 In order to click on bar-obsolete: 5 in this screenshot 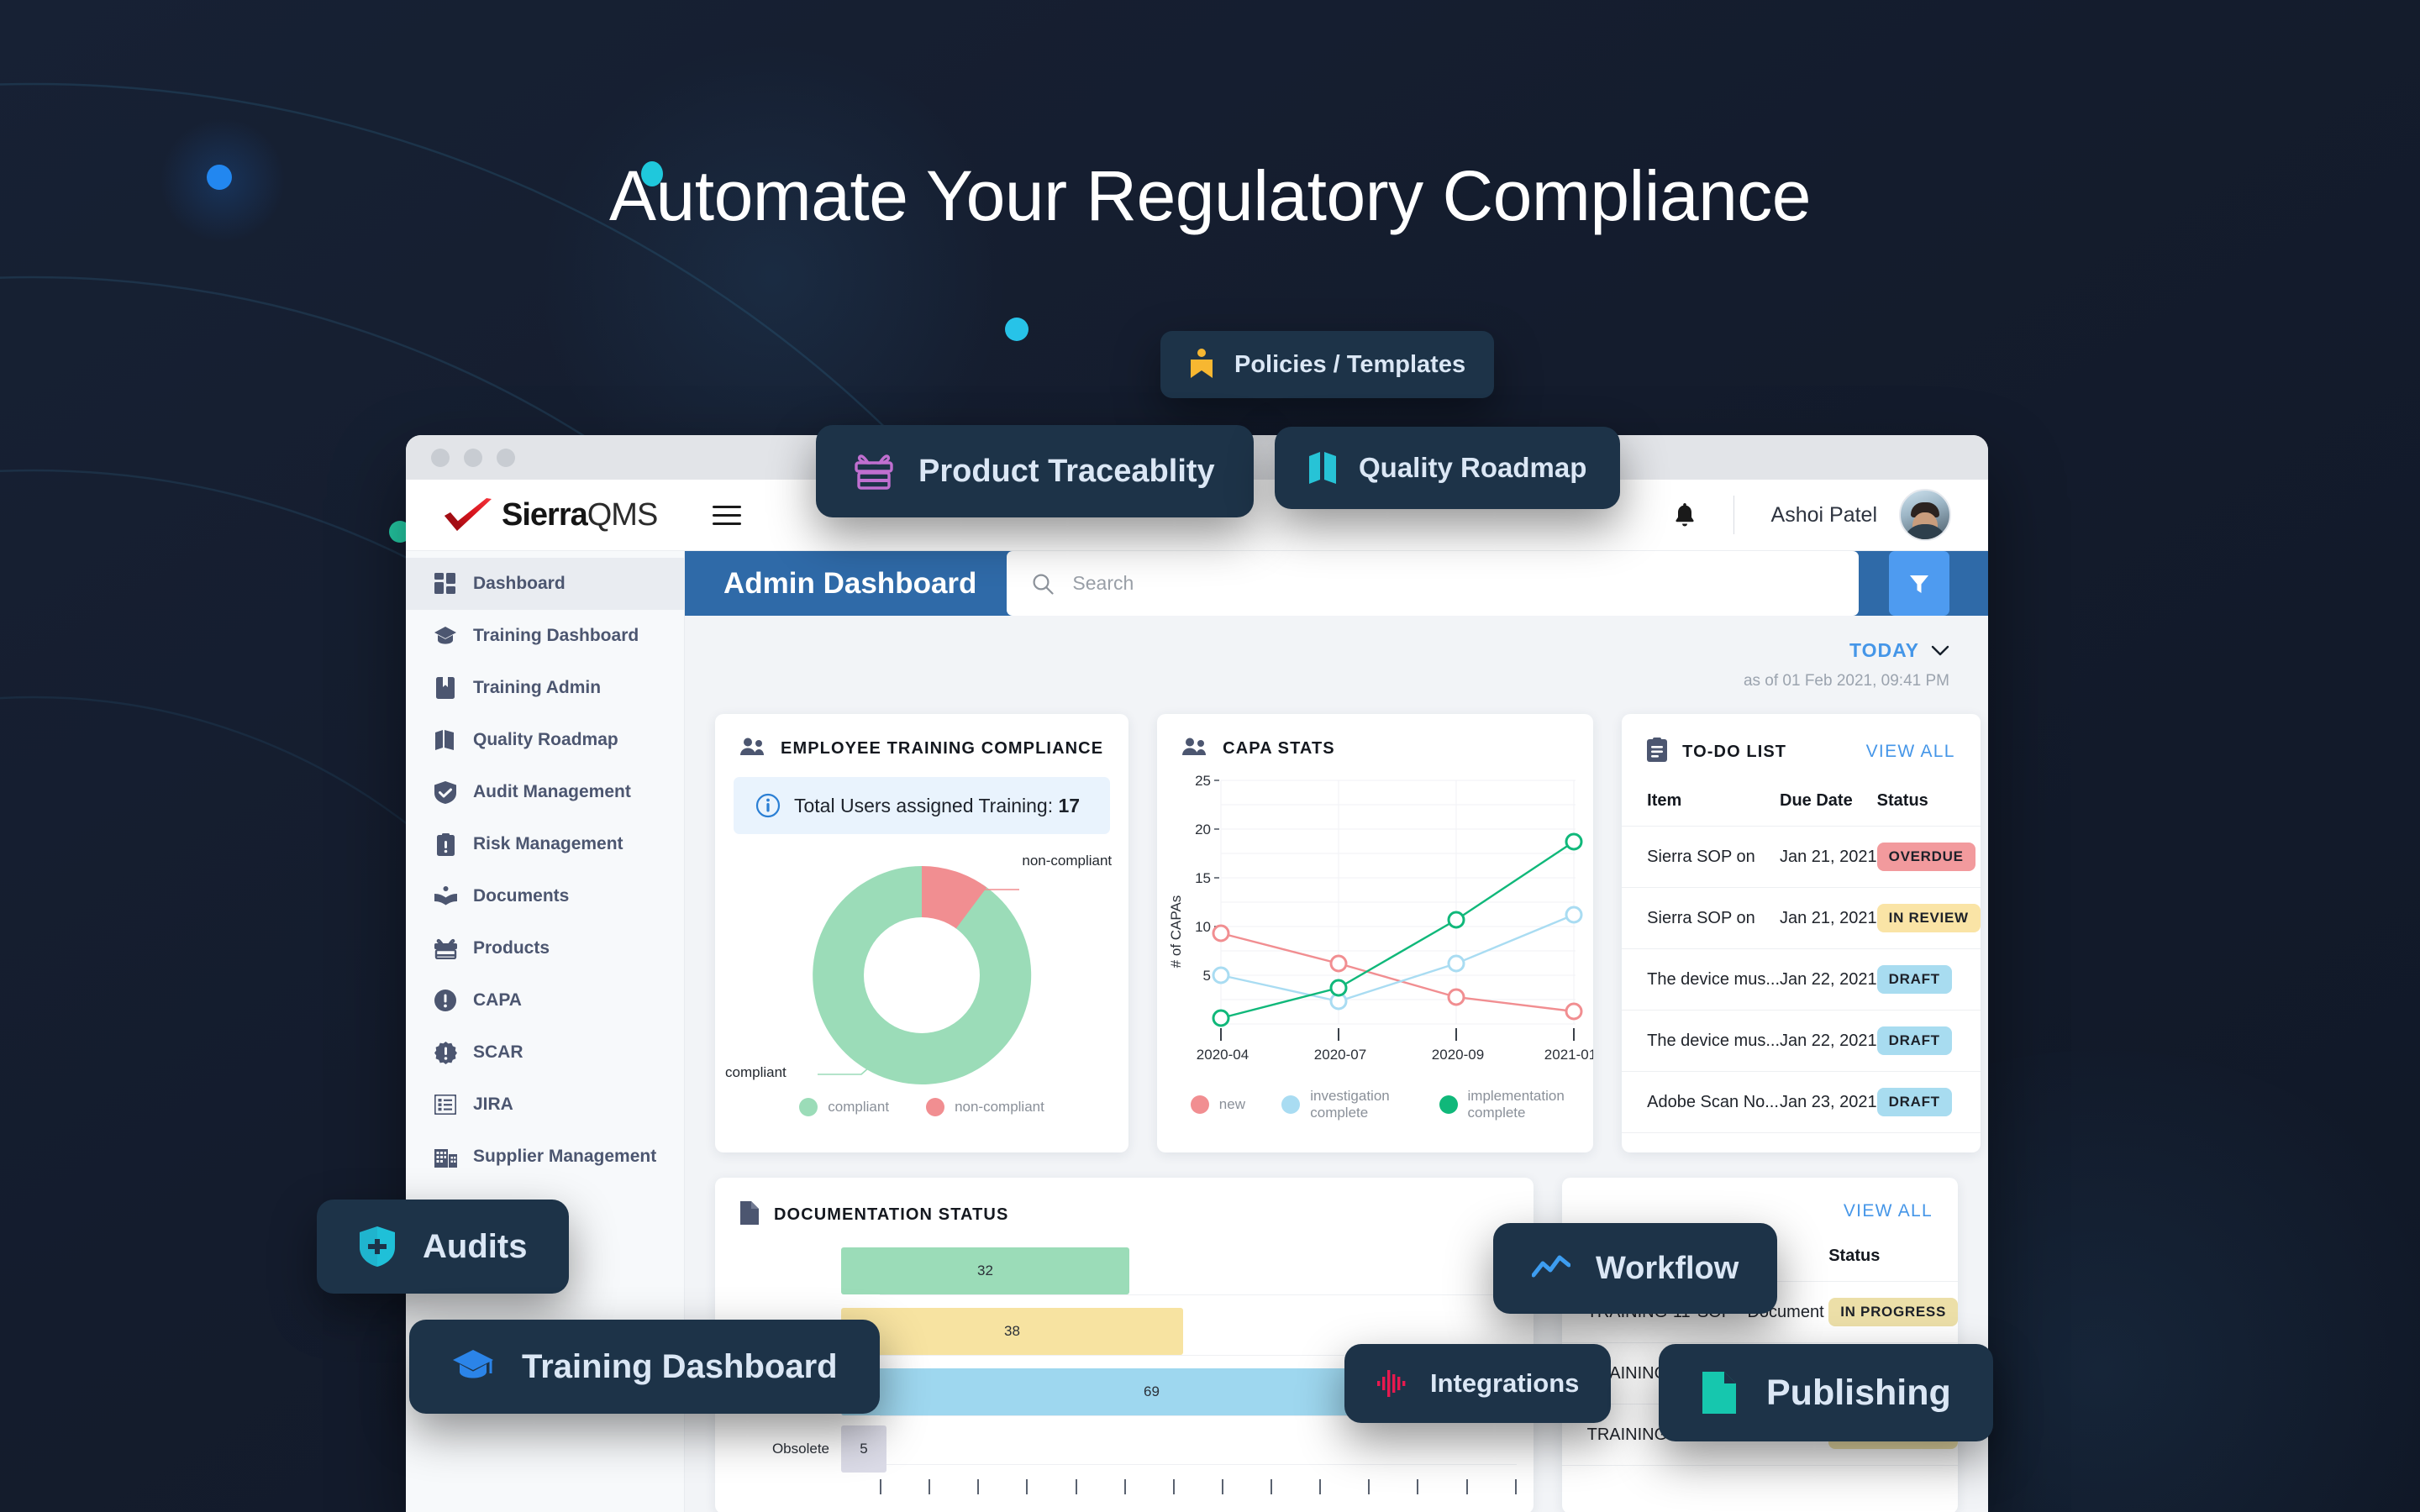, I will do `click(864, 1449)`.